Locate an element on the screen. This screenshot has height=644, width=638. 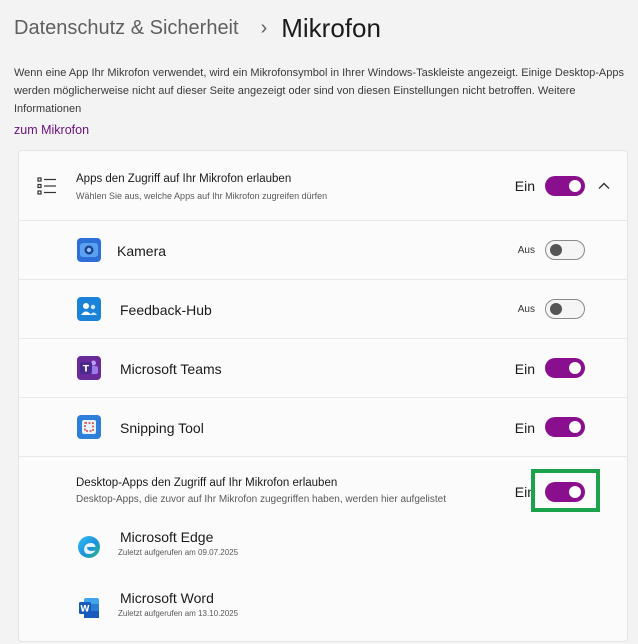
app-name: Kamera is located at coordinates (142, 251).